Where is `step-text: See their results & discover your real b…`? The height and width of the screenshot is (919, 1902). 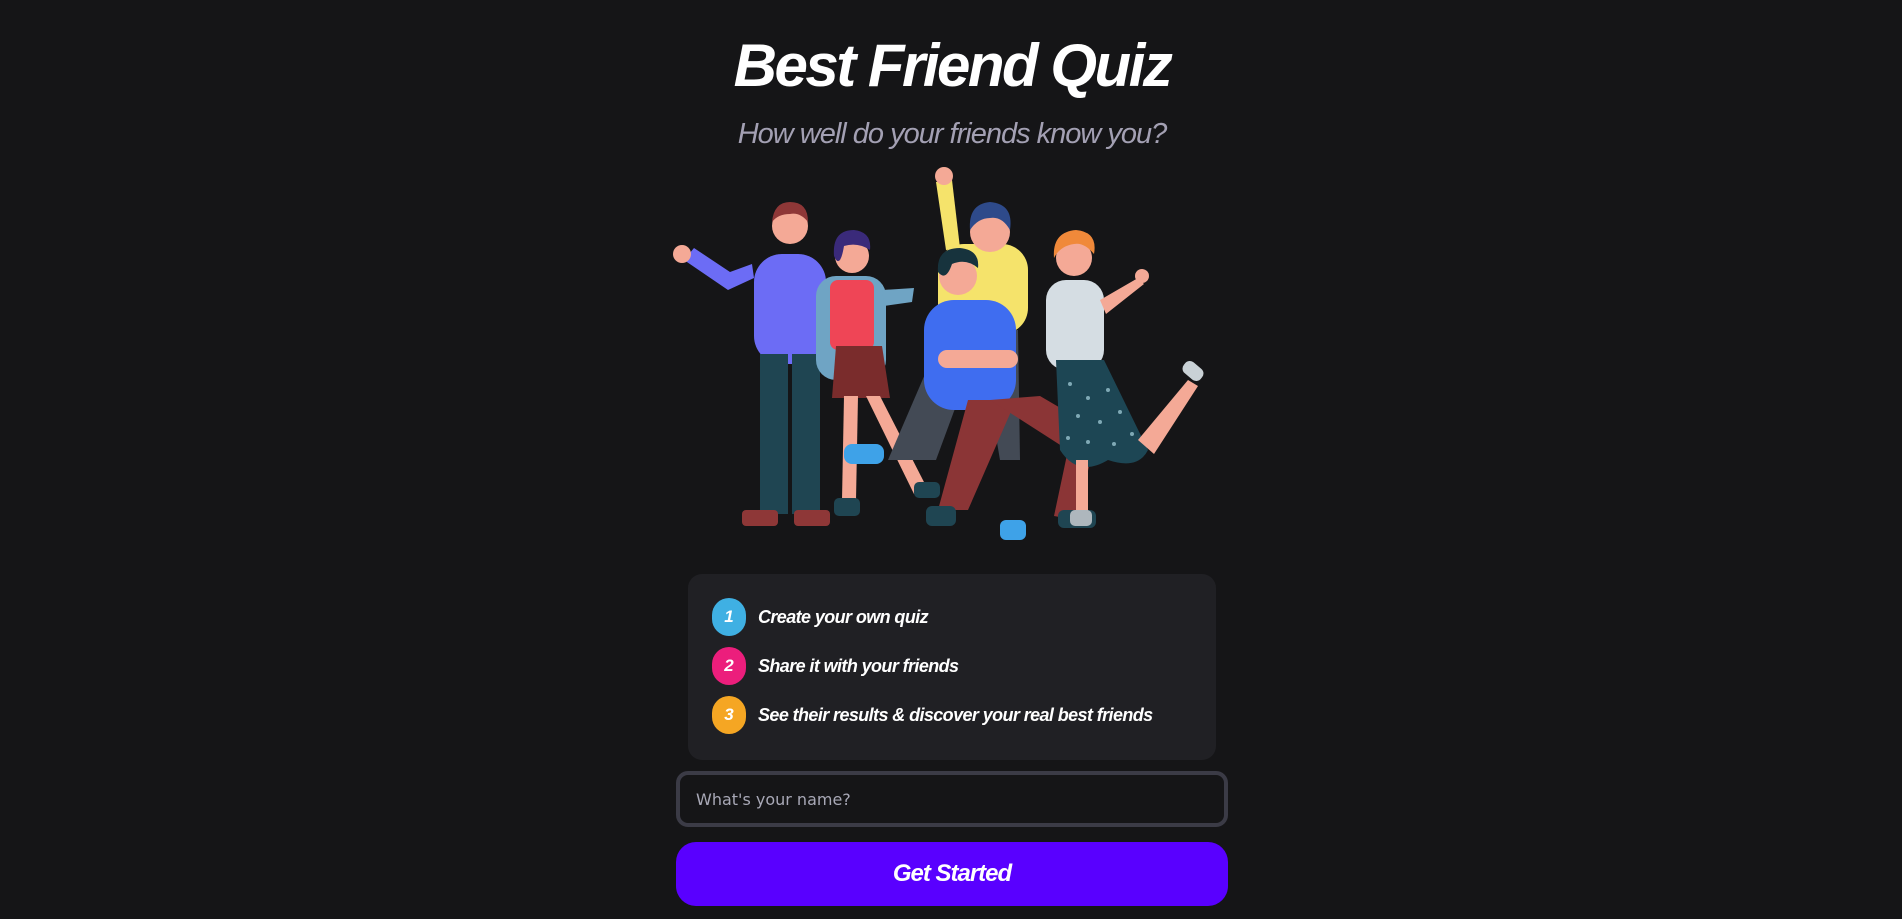
step-text: See their results & discover your real b… is located at coordinates (955, 714).